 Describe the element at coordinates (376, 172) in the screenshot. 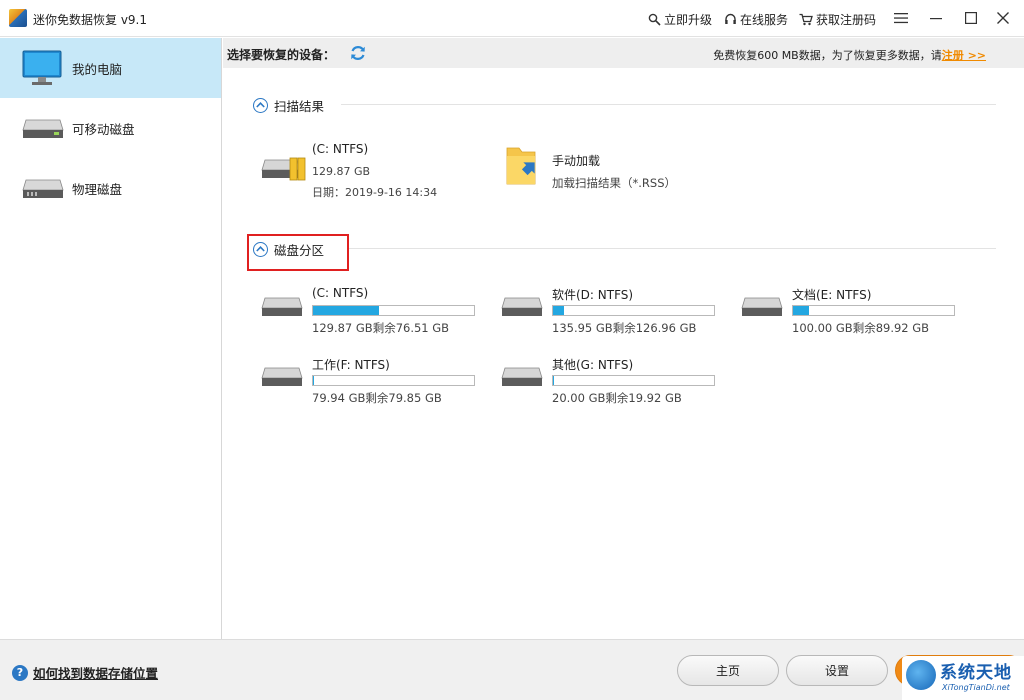

I see `scan-result-drive-c: (C: NTFS) 129.87 GB 日期：2019-9-16 14:34` at that location.